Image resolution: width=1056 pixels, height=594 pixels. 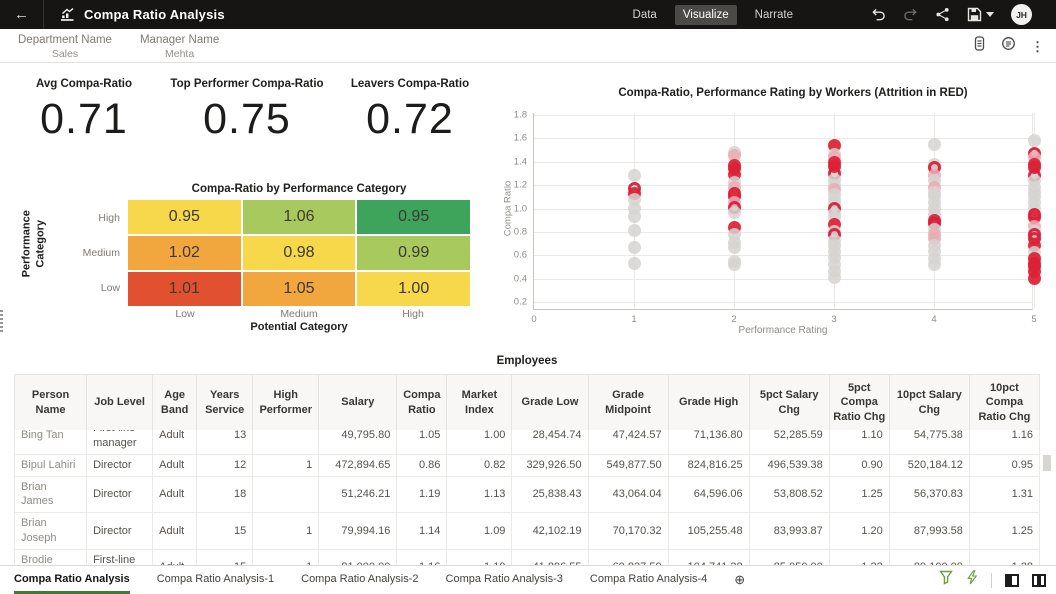 What do you see at coordinates (1021, 14) in the screenshot?
I see `avatar: JH` at bounding box center [1021, 14].